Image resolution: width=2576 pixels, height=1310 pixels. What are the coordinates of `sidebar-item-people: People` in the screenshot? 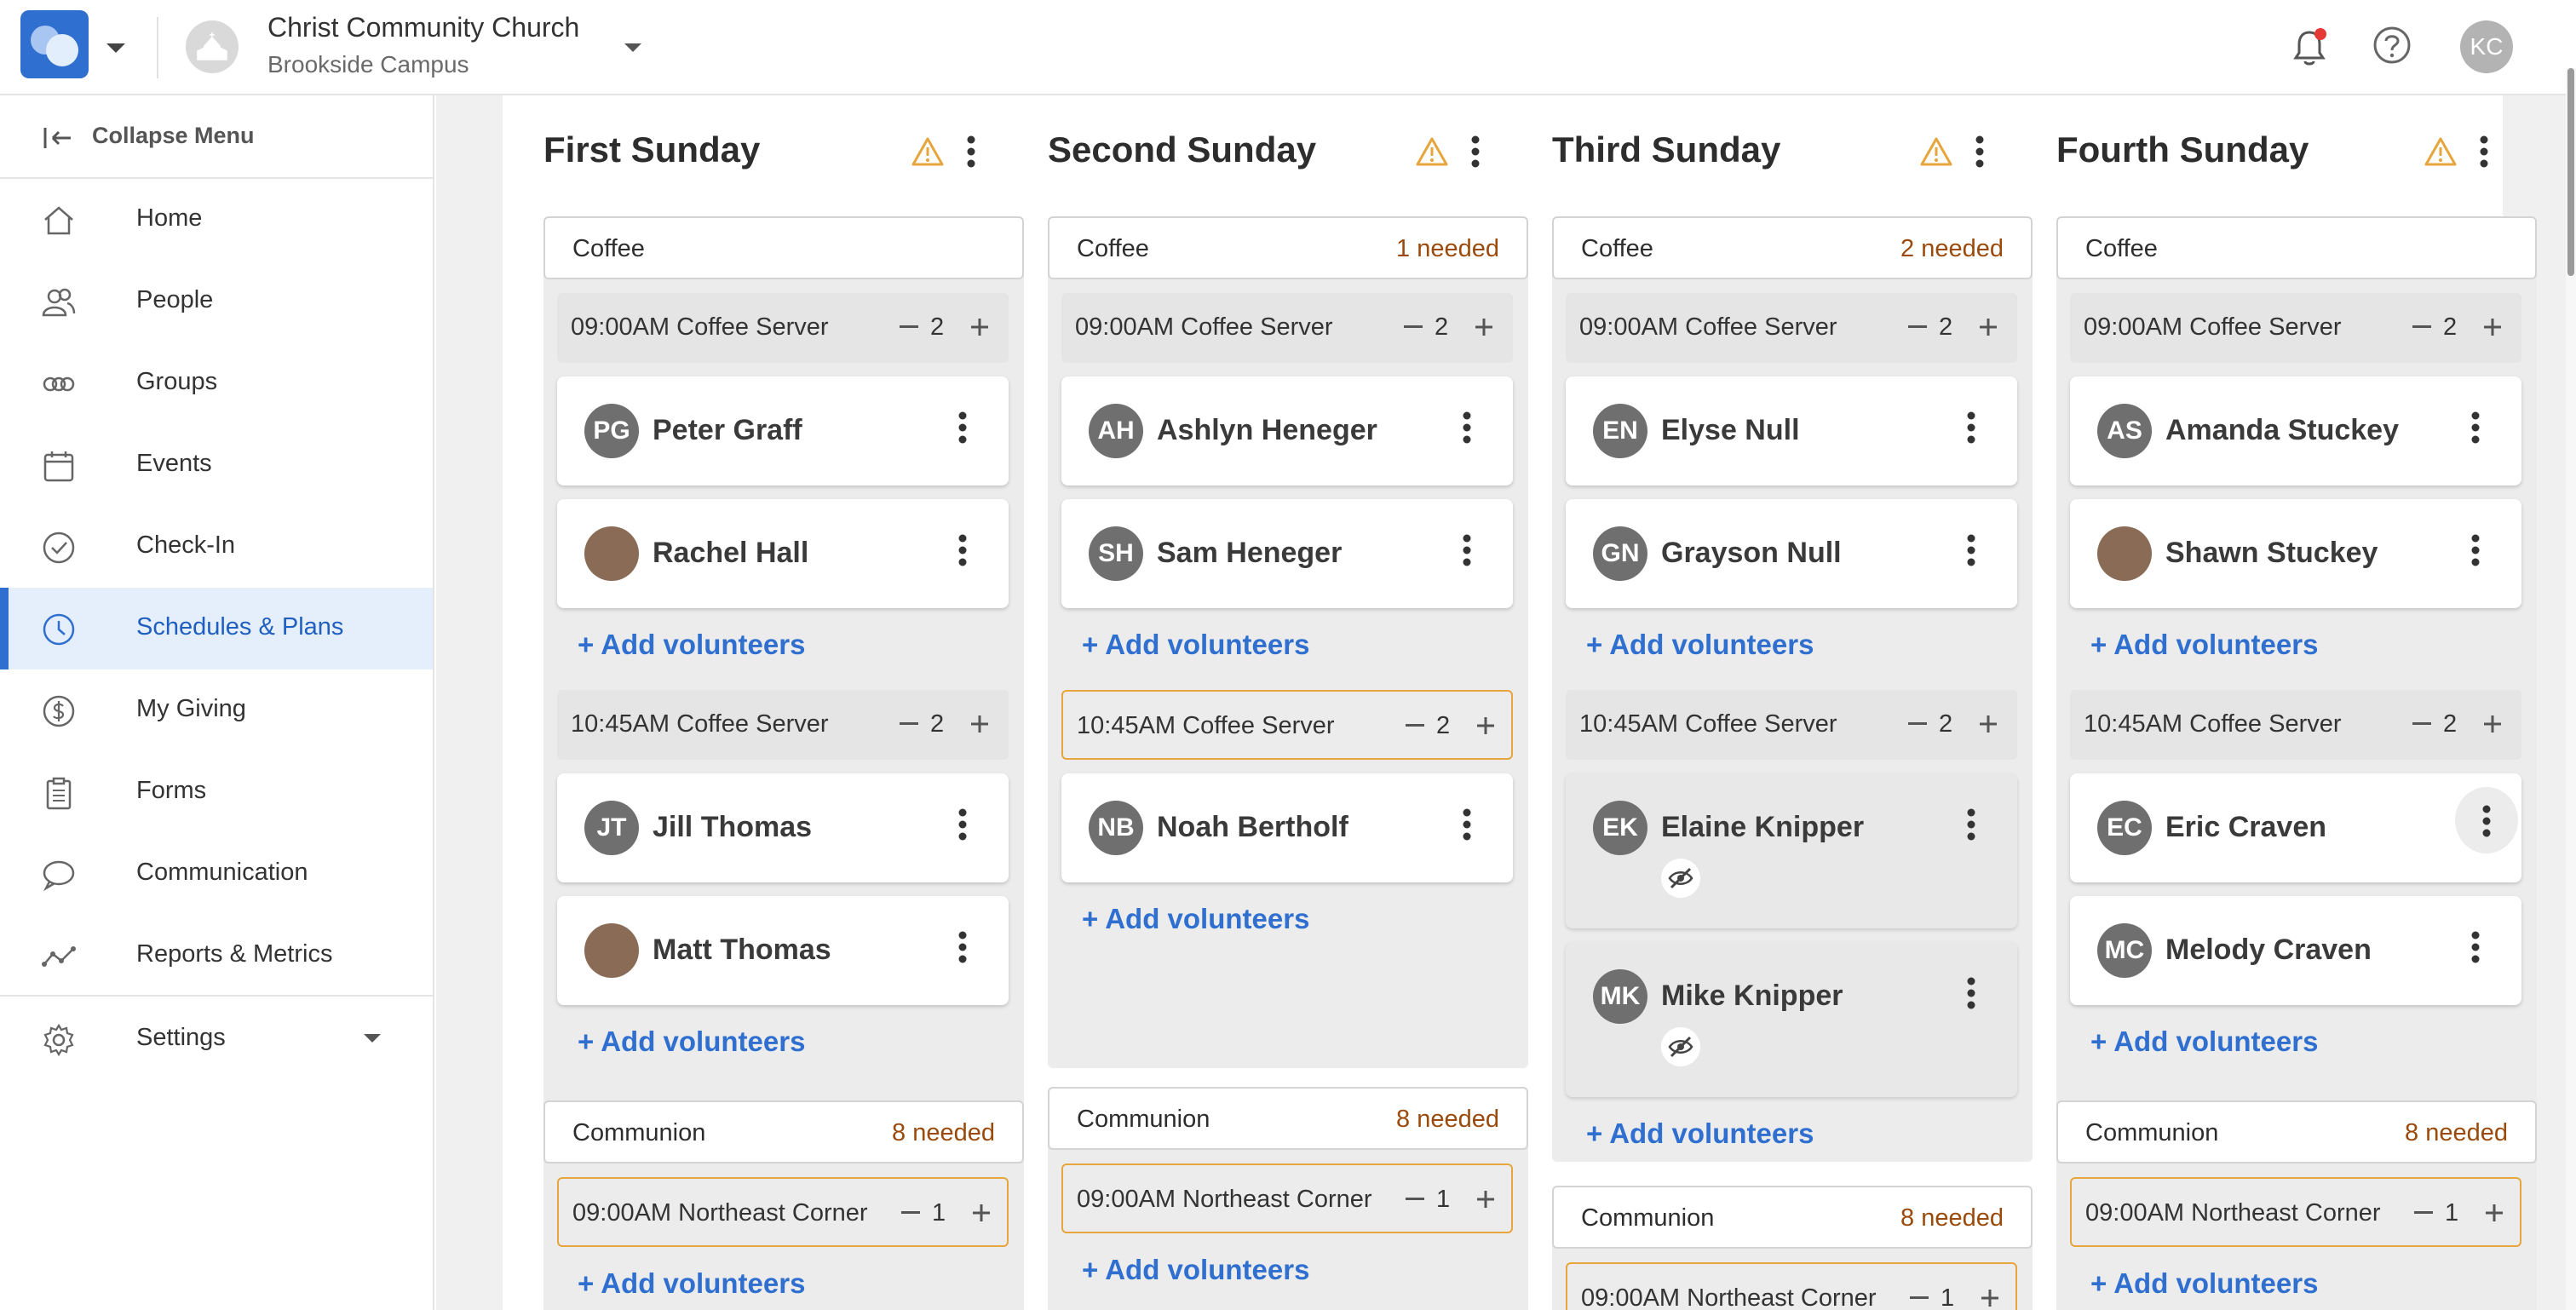 It's located at (217, 301).